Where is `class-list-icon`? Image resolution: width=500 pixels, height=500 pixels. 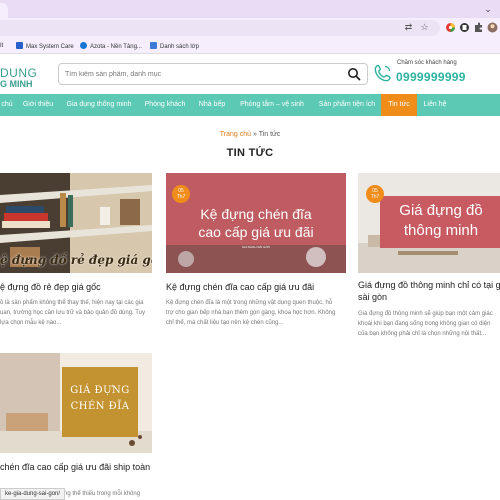 class-list-icon is located at coordinates (153, 45).